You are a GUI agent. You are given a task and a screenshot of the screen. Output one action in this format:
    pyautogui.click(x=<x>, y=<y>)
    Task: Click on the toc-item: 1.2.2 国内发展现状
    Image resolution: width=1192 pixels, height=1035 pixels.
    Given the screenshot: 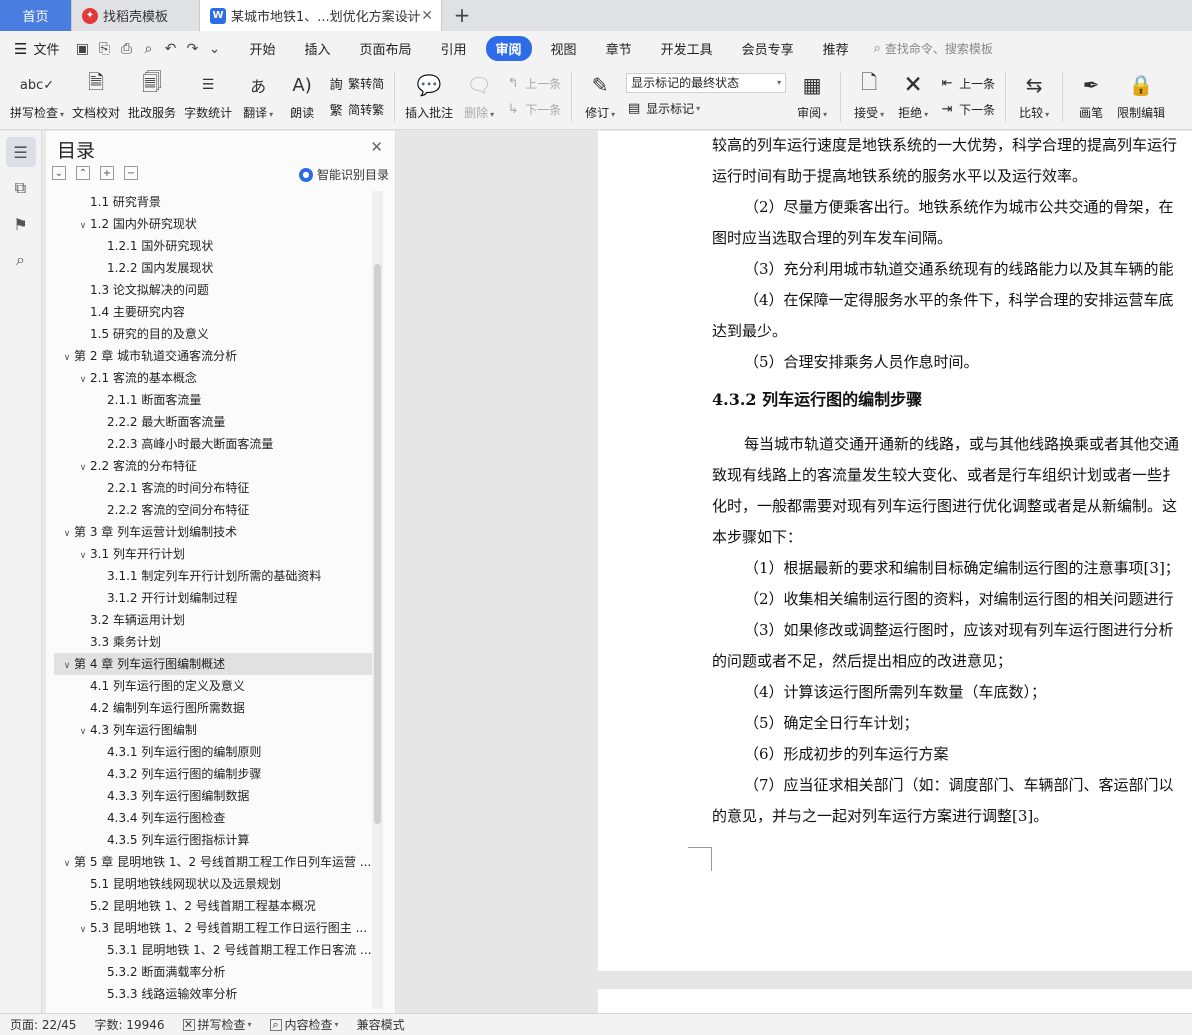 What is the action you would take?
    pyautogui.click(x=214, y=268)
    